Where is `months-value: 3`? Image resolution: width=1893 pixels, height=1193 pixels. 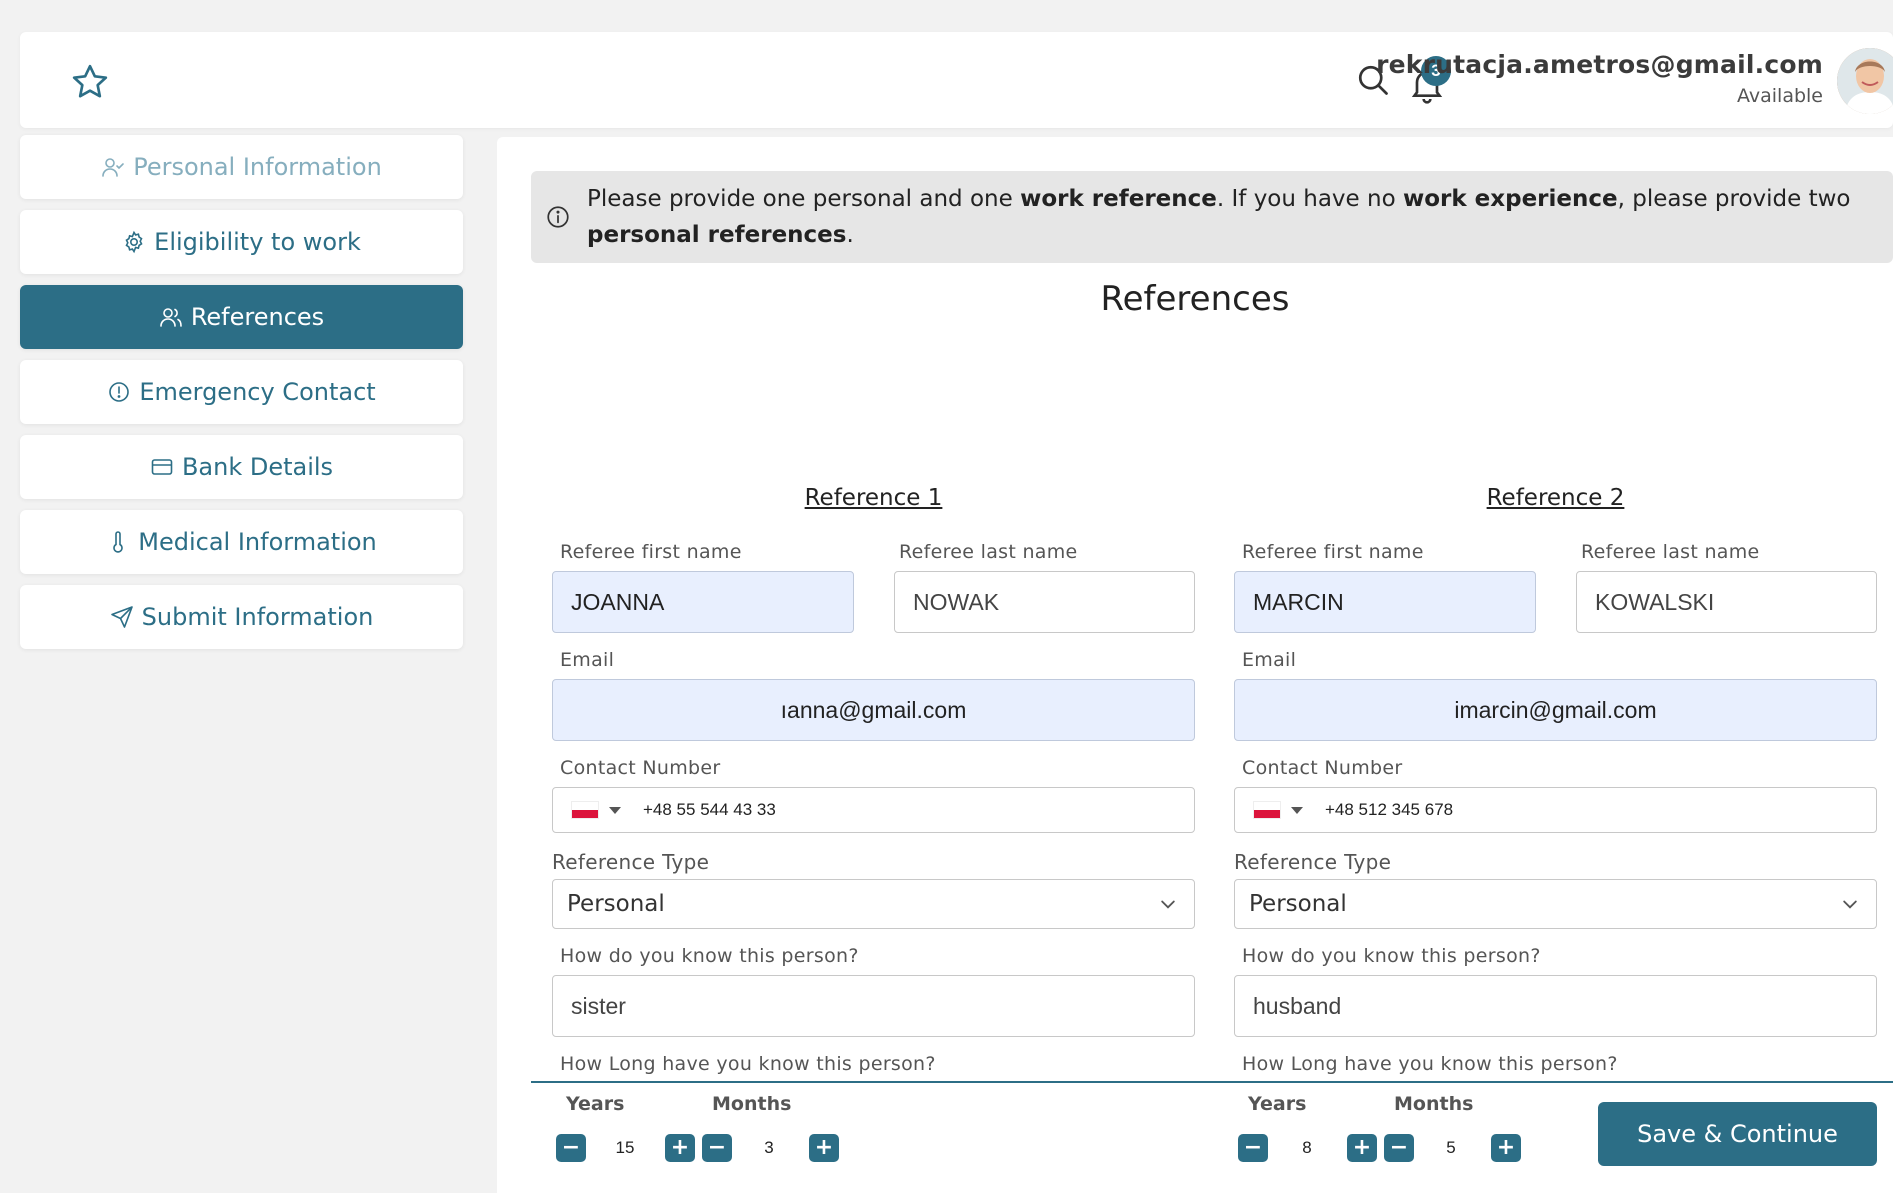
months-value: 3 is located at coordinates (769, 1148).